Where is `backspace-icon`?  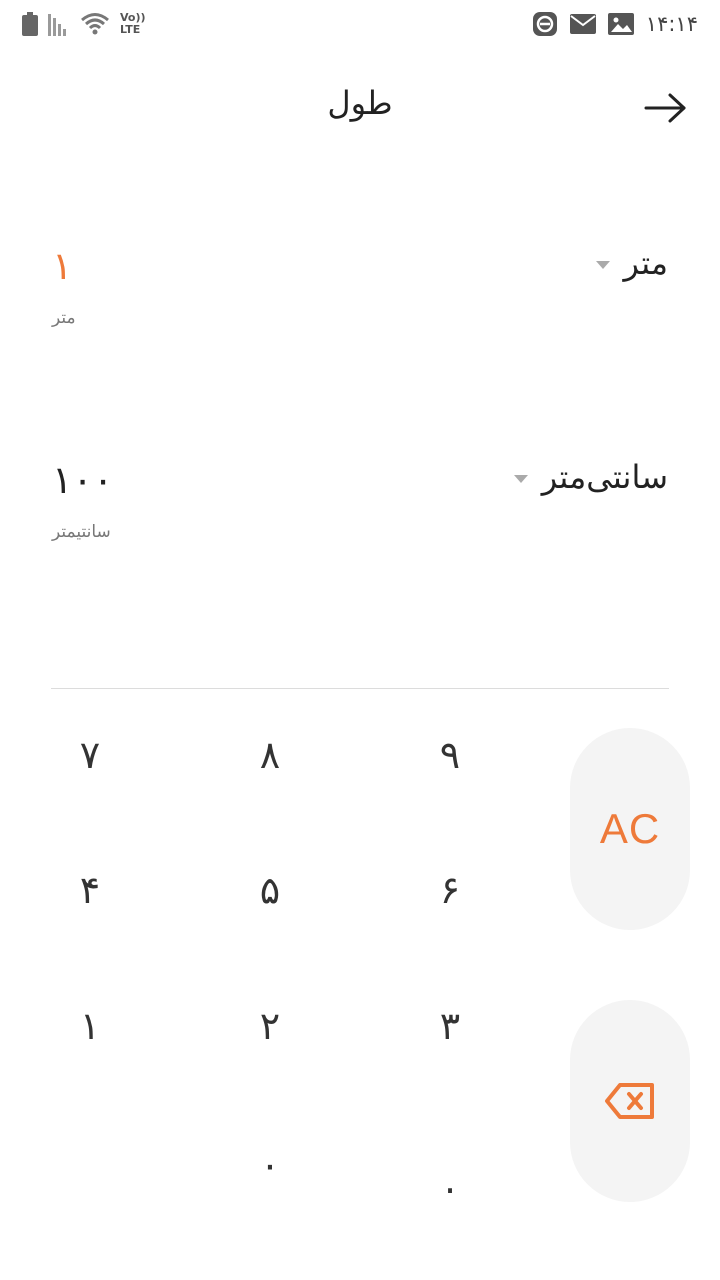
backspace-icon is located at coordinates (629, 1101).